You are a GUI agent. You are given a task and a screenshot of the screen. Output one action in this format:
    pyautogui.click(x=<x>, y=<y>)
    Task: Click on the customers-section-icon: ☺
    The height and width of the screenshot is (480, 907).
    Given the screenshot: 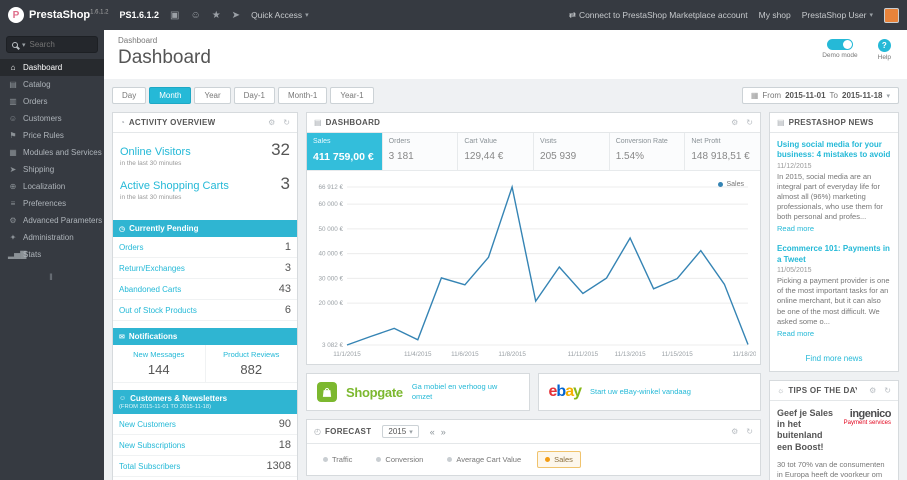 What is the action you would take?
    pyautogui.click(x=123, y=398)
    